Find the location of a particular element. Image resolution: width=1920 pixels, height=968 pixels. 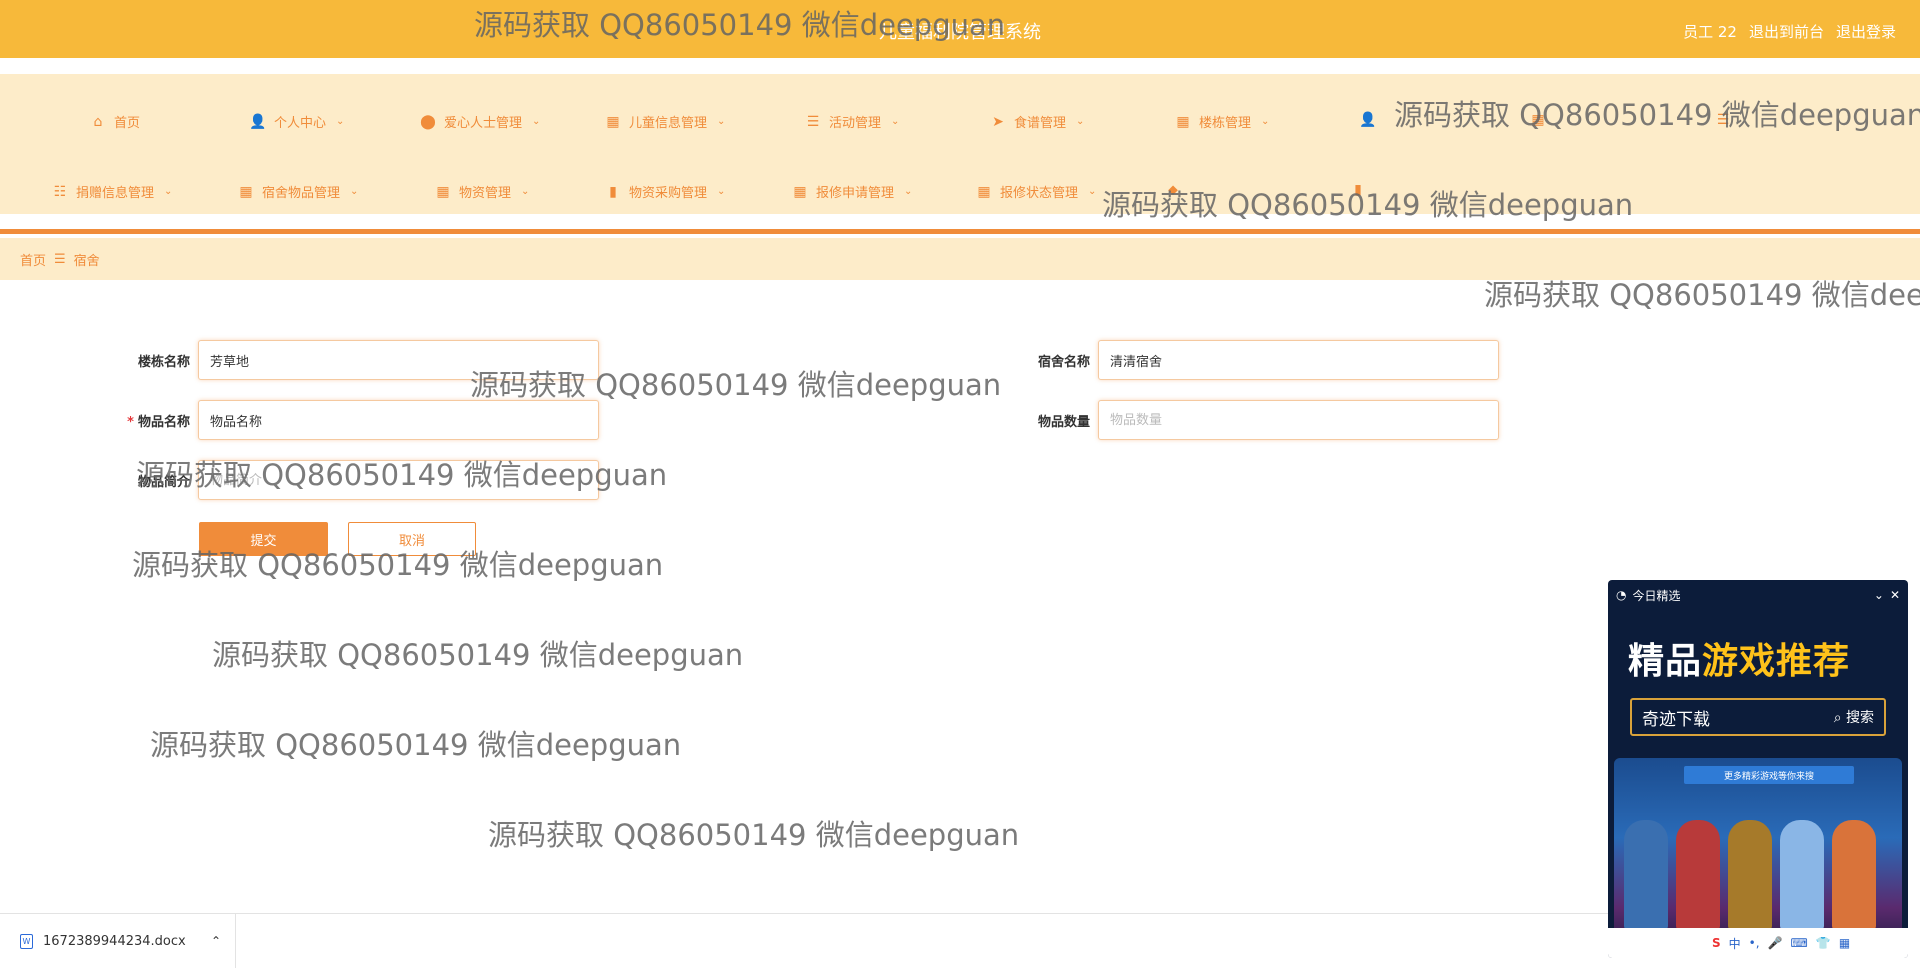

search-icon: ⌕ is located at coordinates (1839, 718).